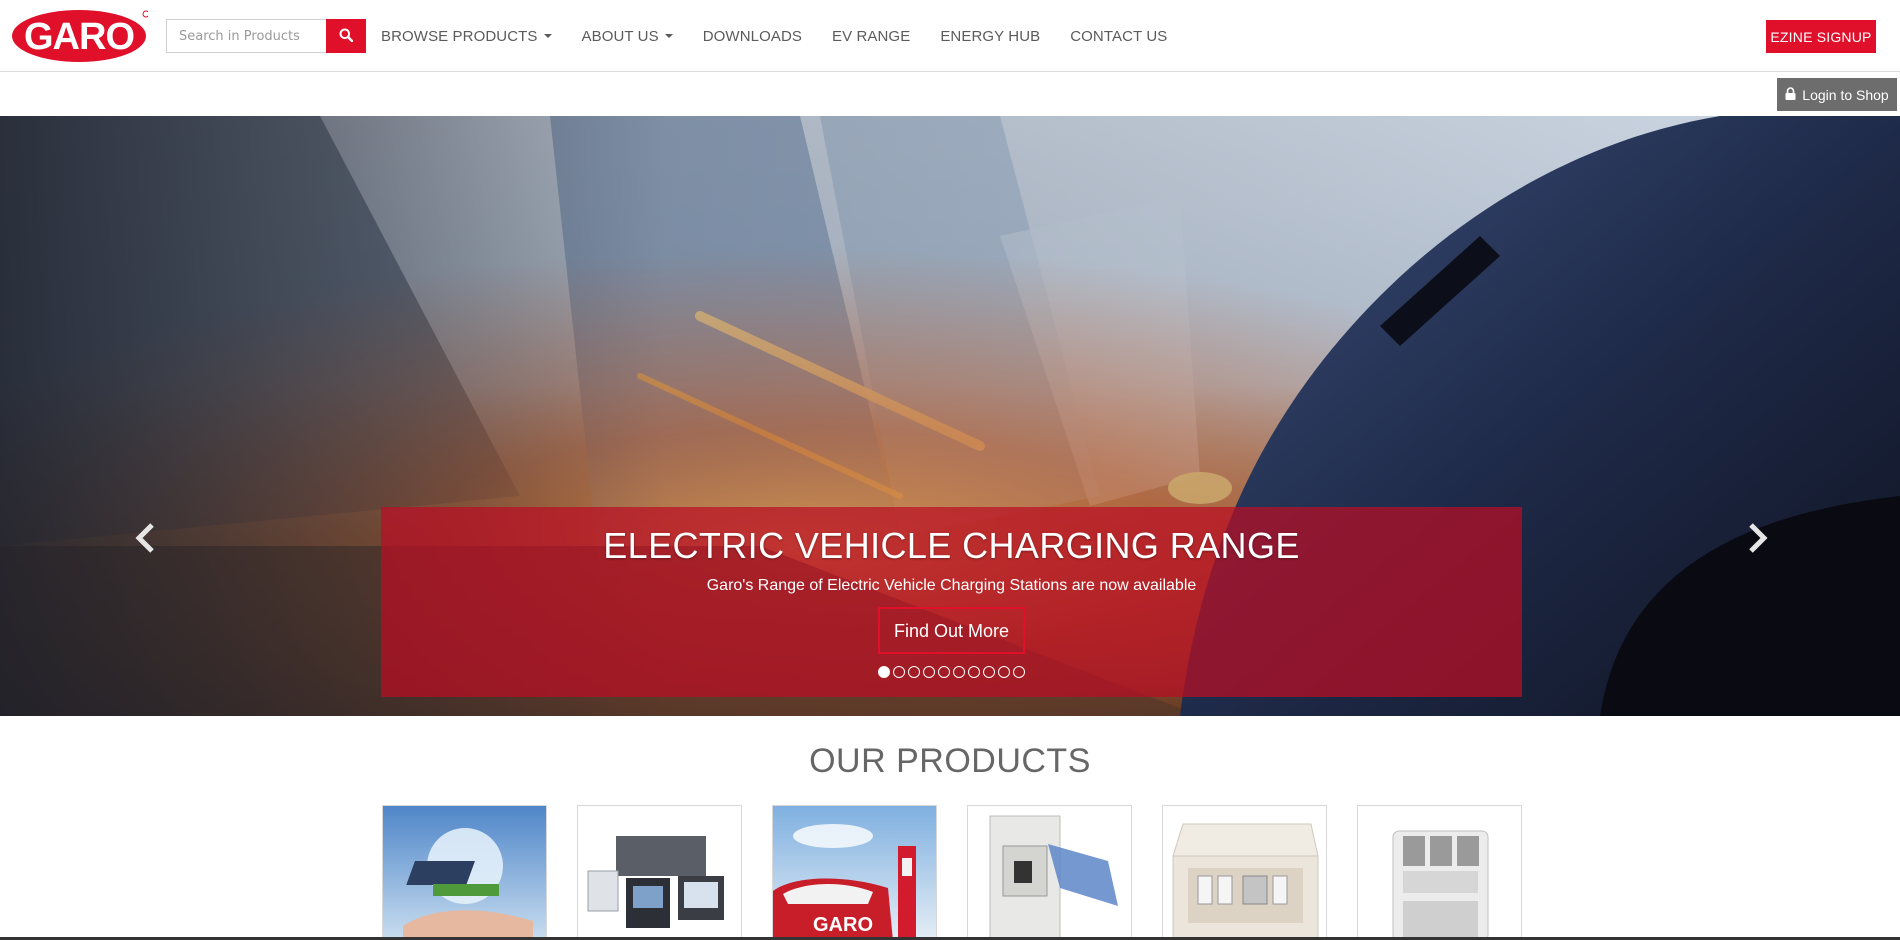  Describe the element at coordinates (246, 36) in the screenshot. I see `search-input` at that location.